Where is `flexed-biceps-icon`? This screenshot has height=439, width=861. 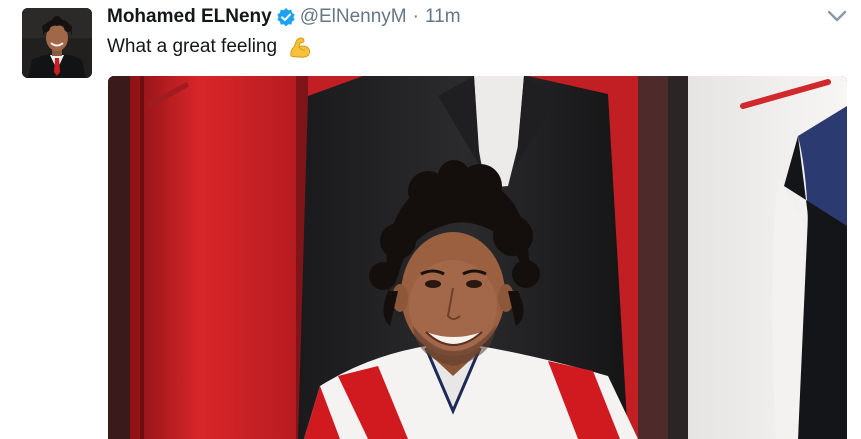
flexed-biceps-icon is located at coordinates (300, 47).